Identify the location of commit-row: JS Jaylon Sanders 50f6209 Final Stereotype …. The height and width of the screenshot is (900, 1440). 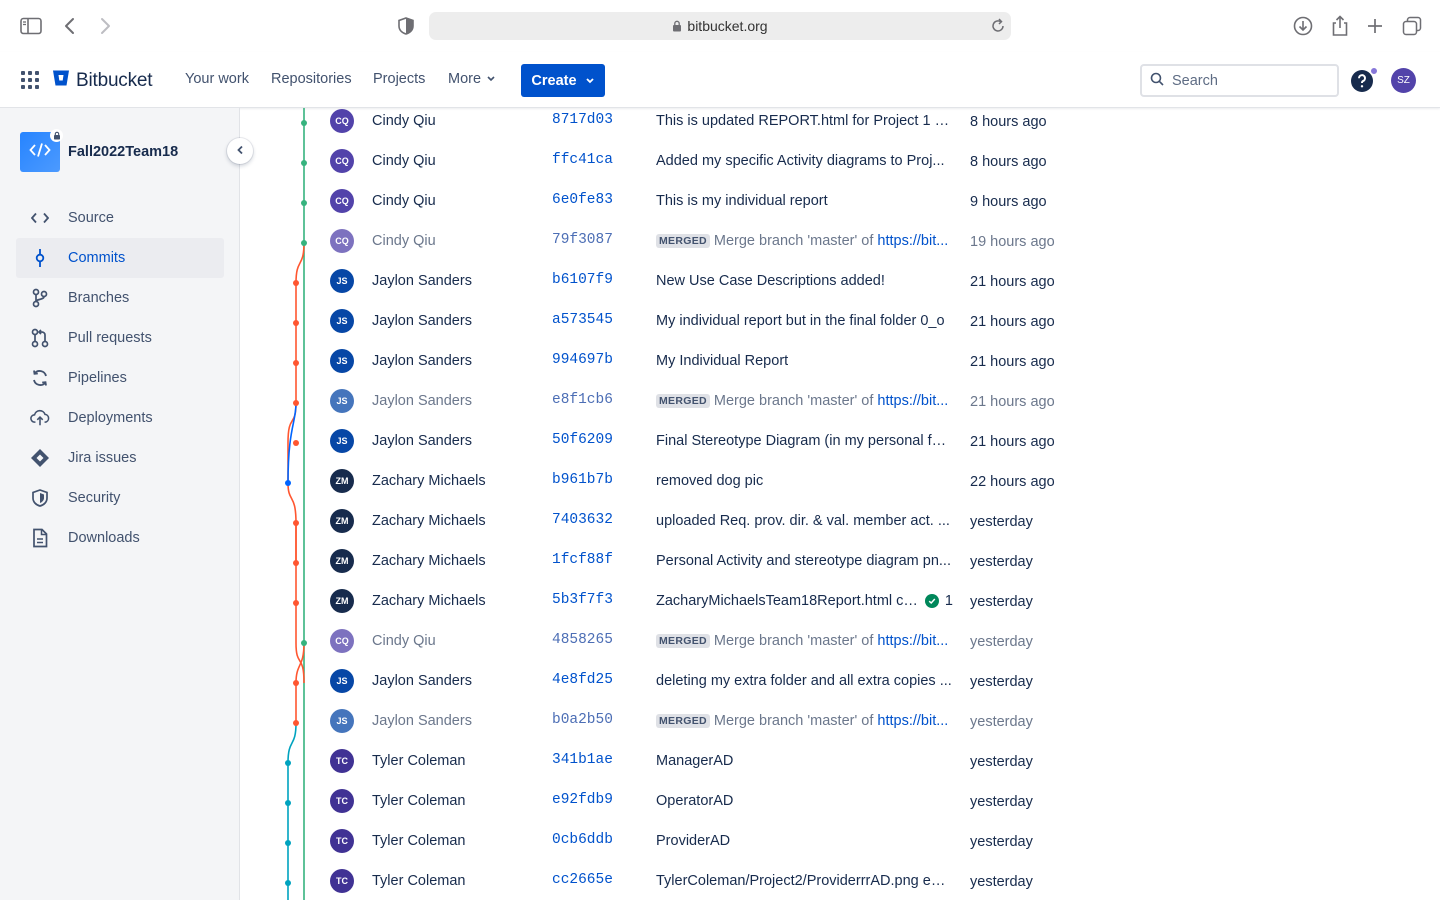
(840, 446).